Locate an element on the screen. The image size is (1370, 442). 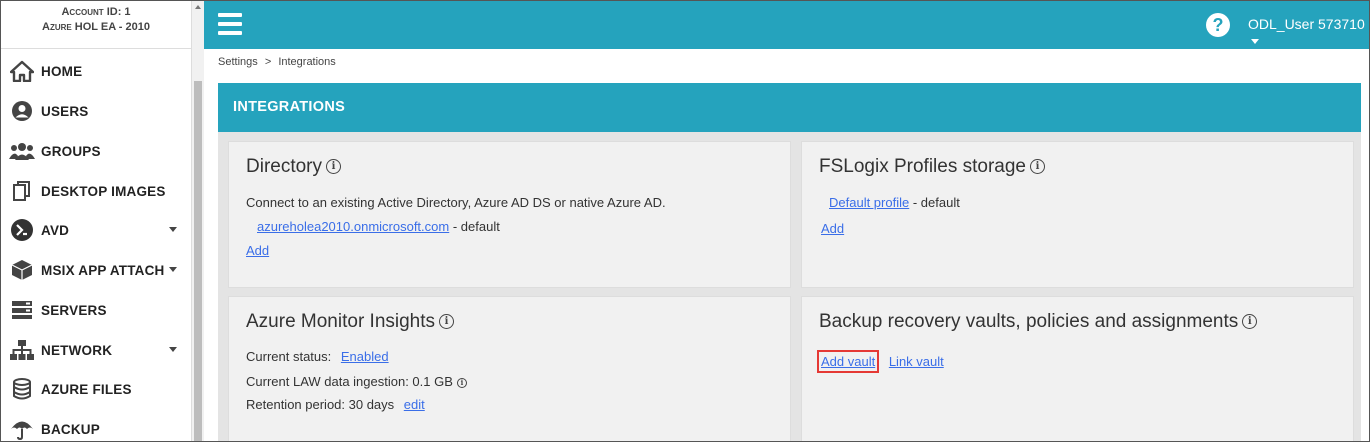
status-enabled-link: Enabled is located at coordinates (365, 356).